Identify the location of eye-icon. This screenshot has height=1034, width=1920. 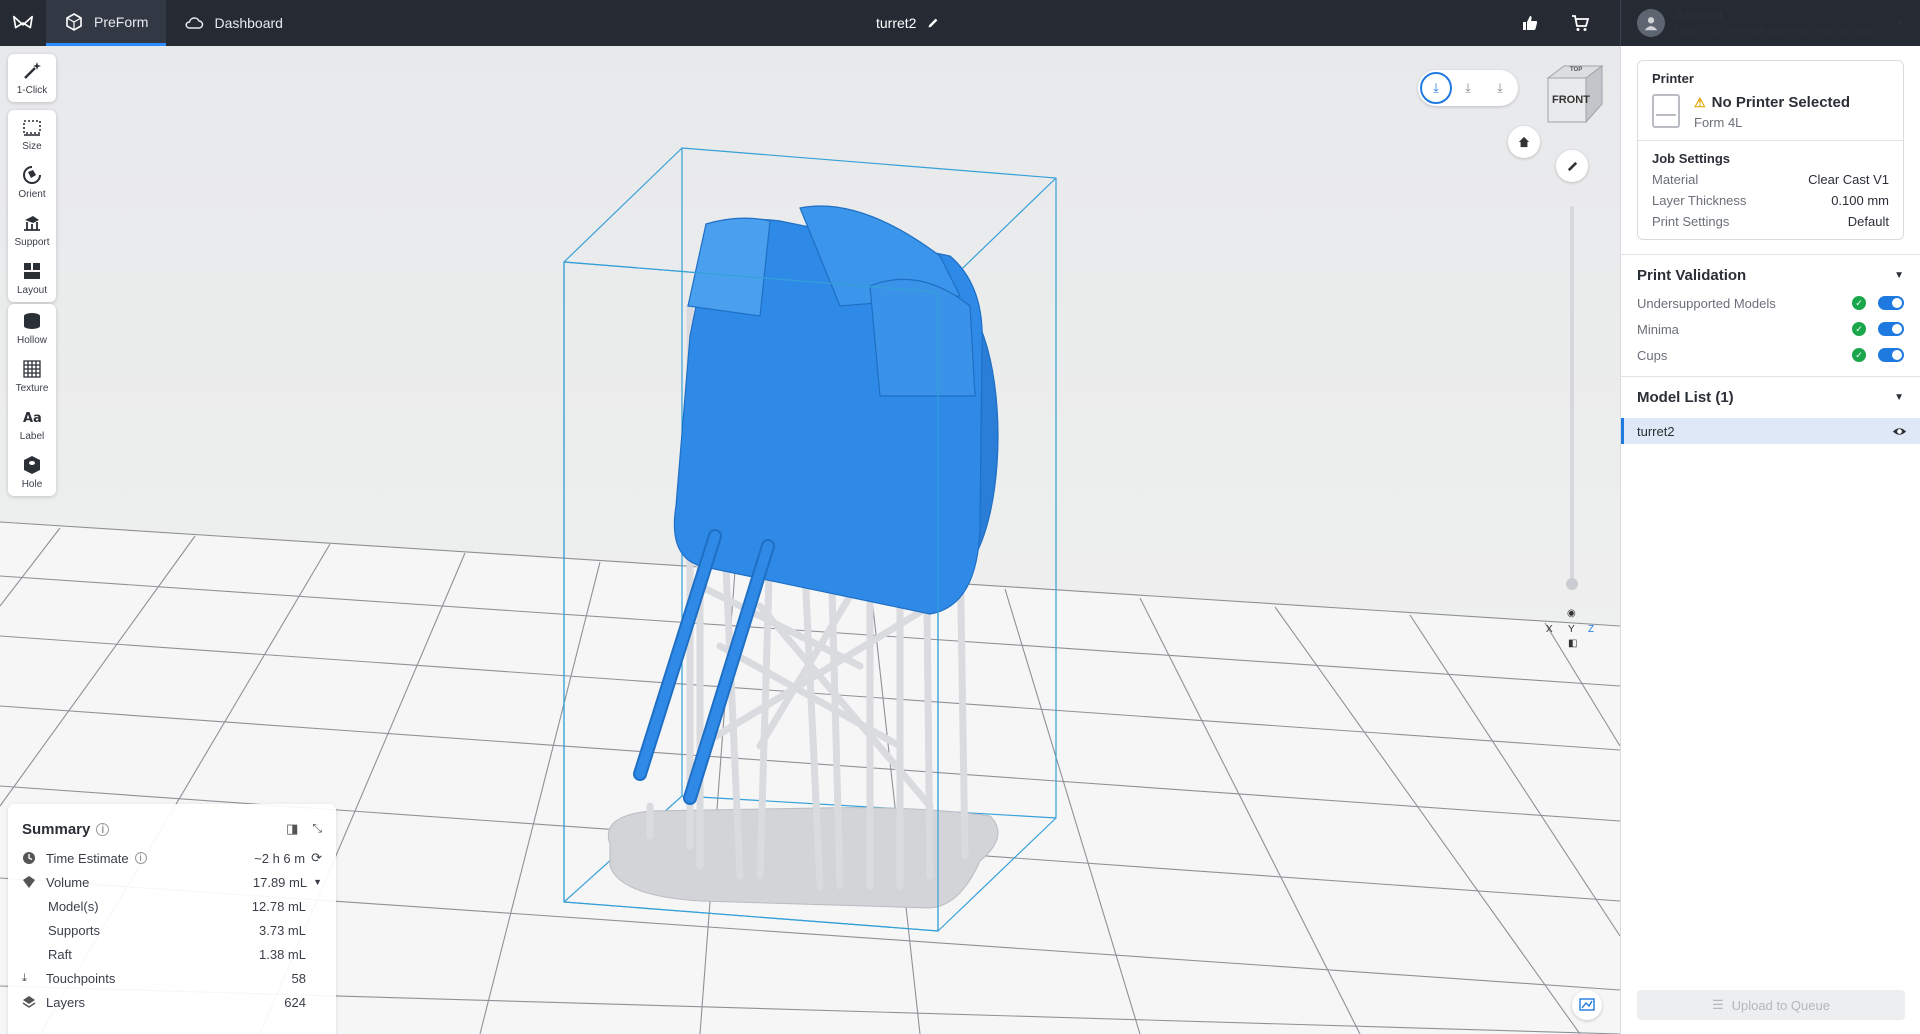
(1899, 431).